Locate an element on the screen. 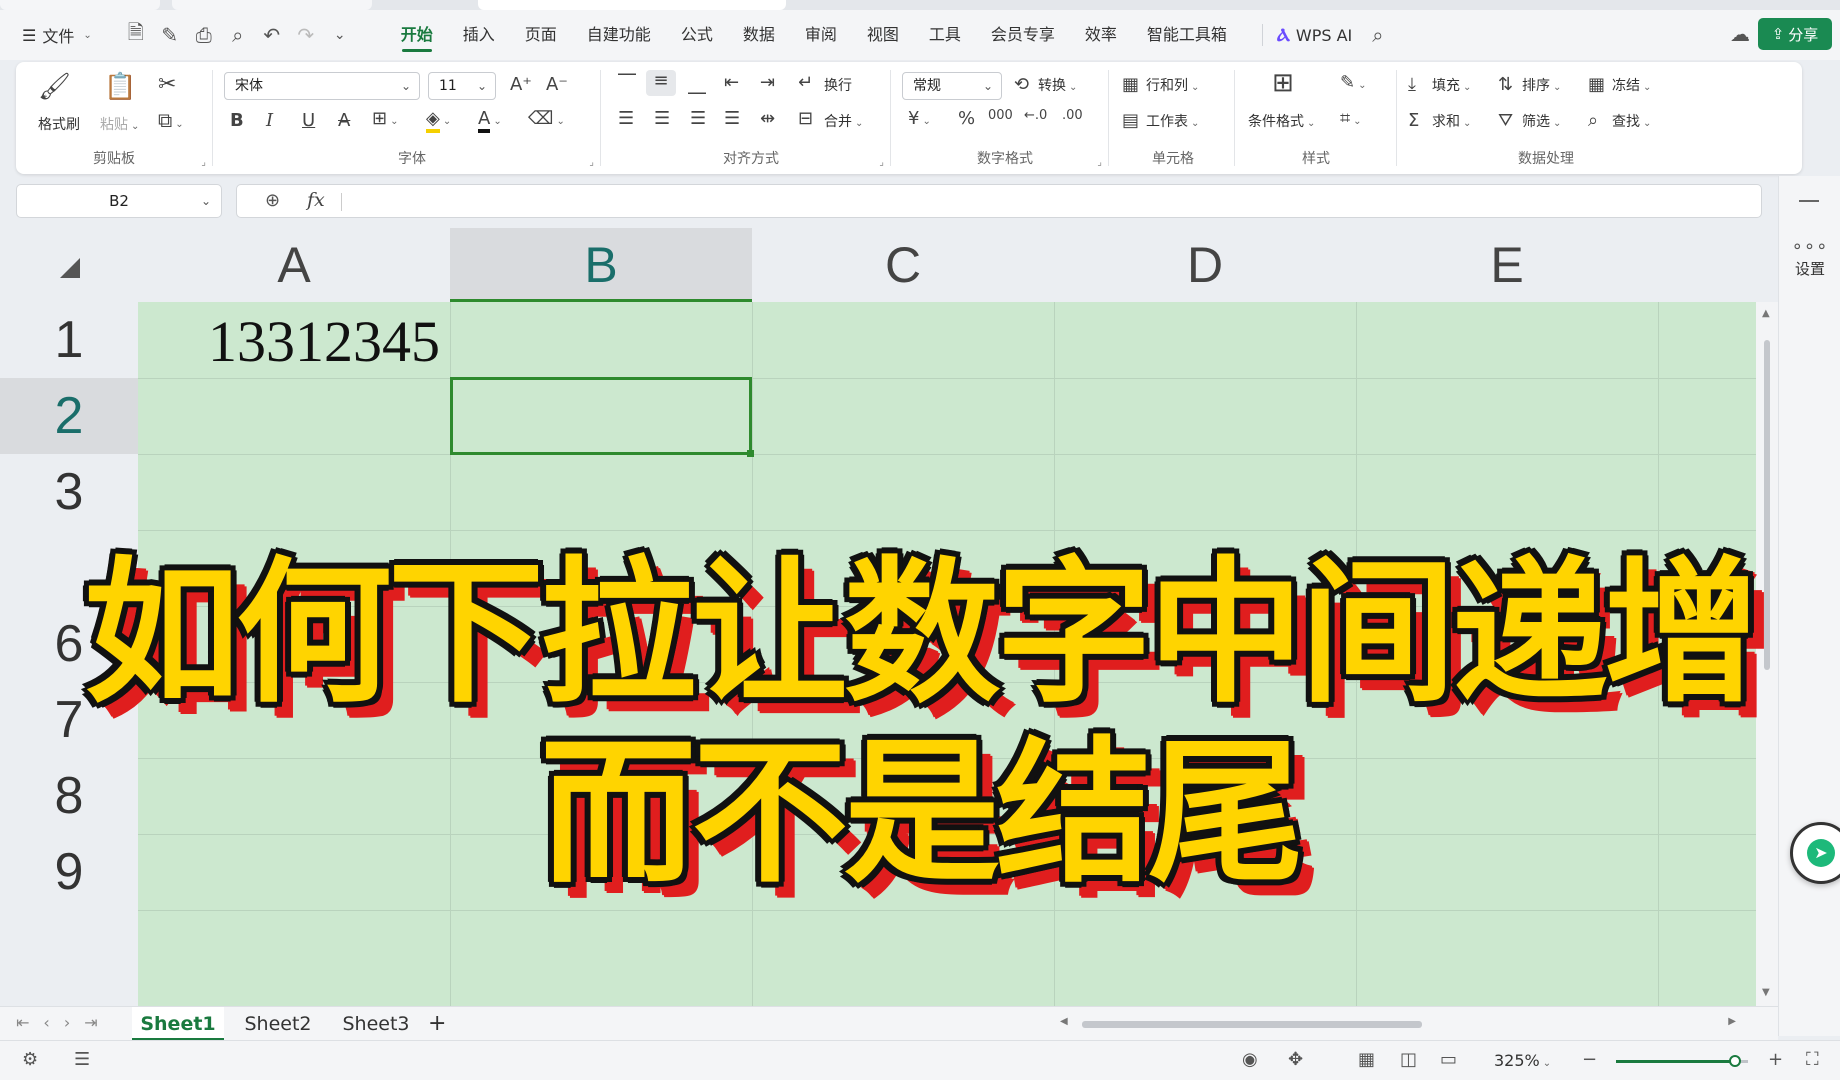 The image size is (1840, 1080). tab-data: 数据 is located at coordinates (759, 35).